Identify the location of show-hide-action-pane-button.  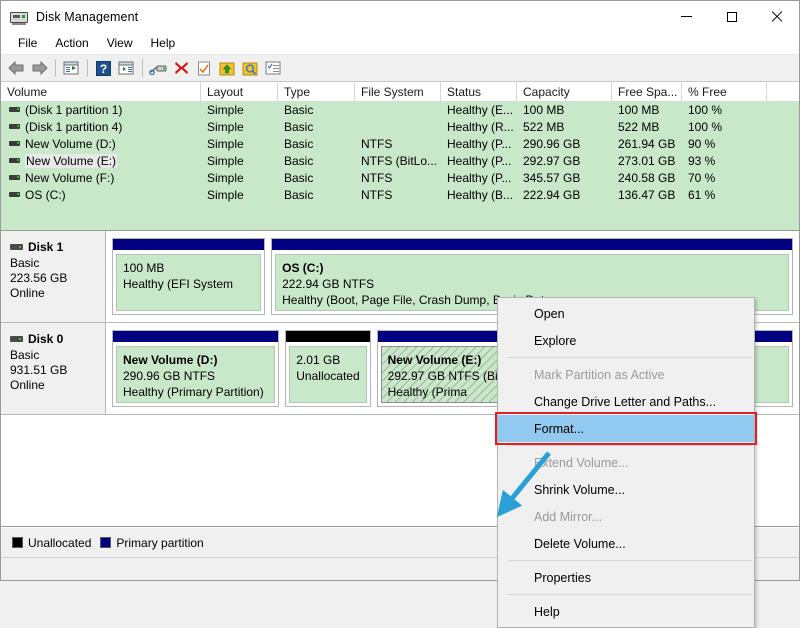
(126, 68).